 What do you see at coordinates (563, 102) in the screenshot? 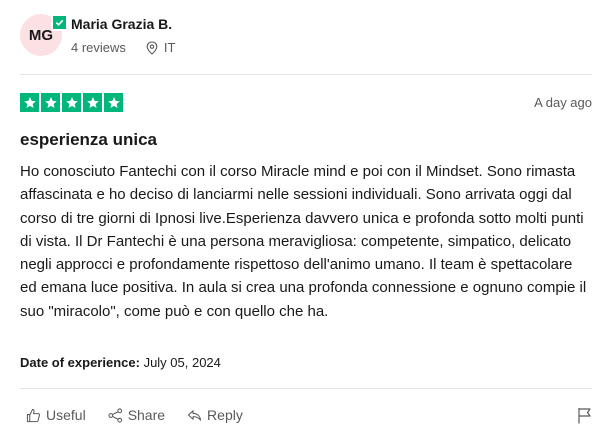
I see `review-date: A day ago` at bounding box center [563, 102].